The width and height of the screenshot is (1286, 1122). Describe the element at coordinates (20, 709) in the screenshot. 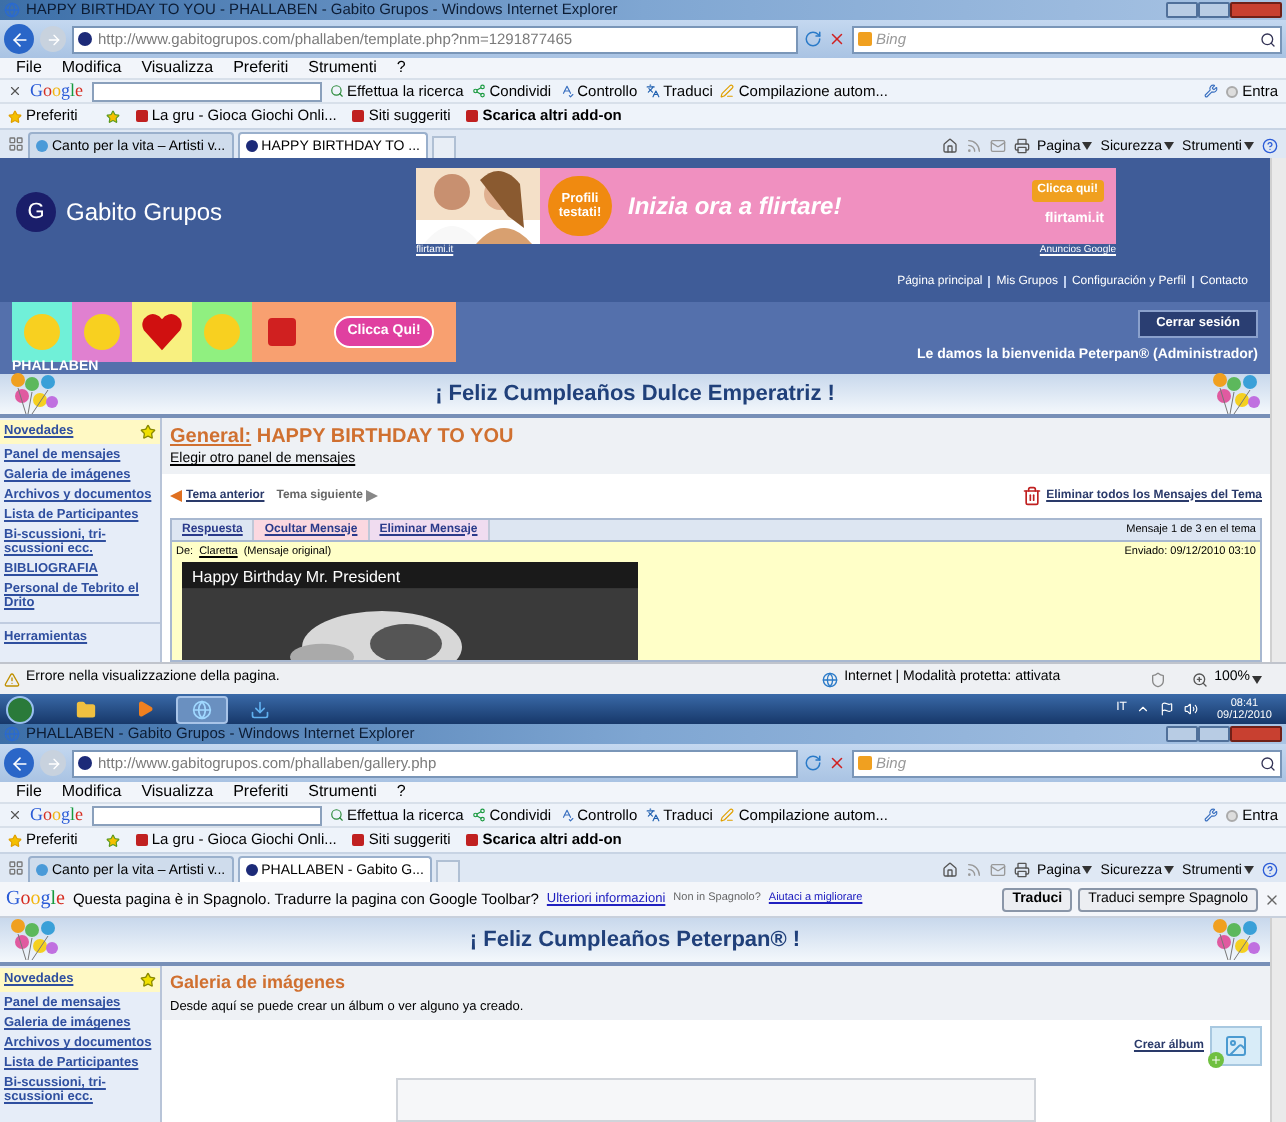

I see `start-button` at that location.